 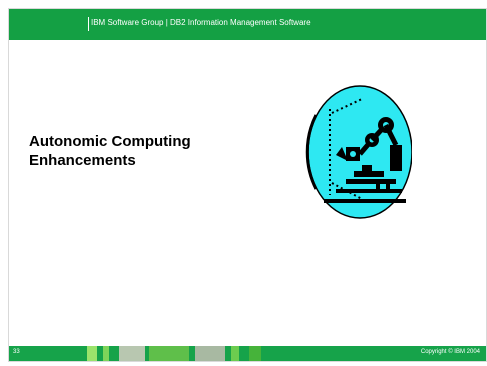 What do you see at coordinates (88, 24) in the screenshot?
I see `header-separator` at bounding box center [88, 24].